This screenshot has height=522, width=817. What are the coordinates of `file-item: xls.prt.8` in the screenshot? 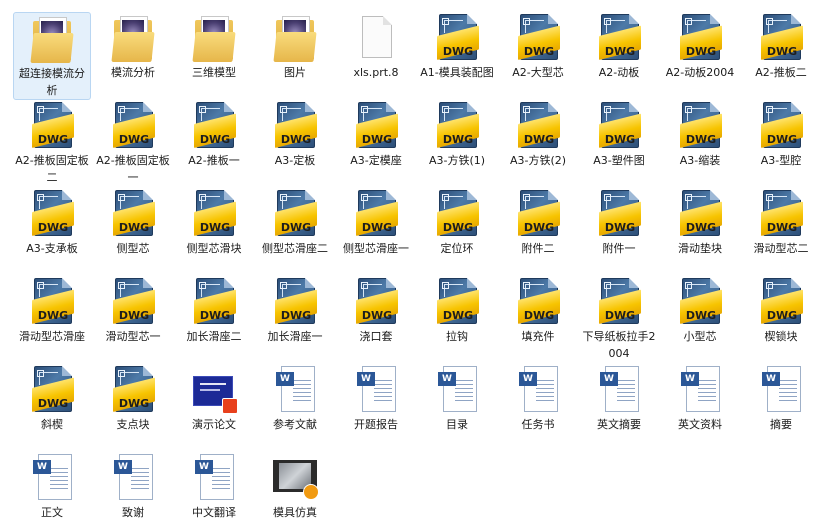 It's located at (376, 46).